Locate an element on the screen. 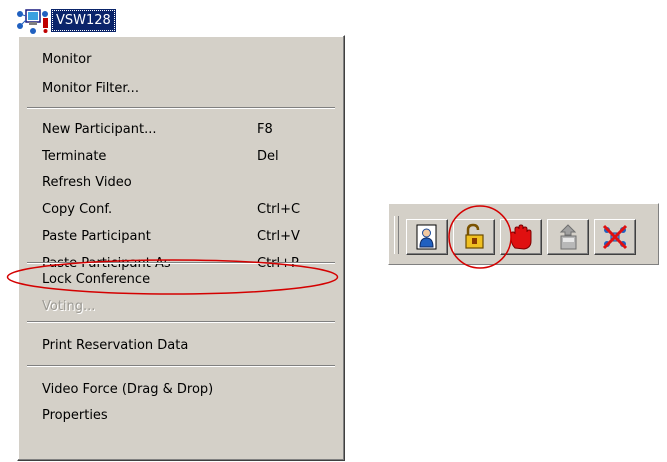  menu-item-shortcut: Del is located at coordinates (268, 156).